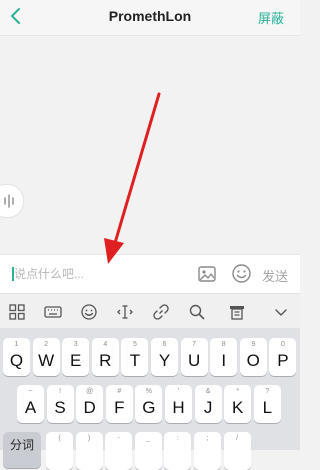  I want to click on key-k: * K, so click(238, 404).